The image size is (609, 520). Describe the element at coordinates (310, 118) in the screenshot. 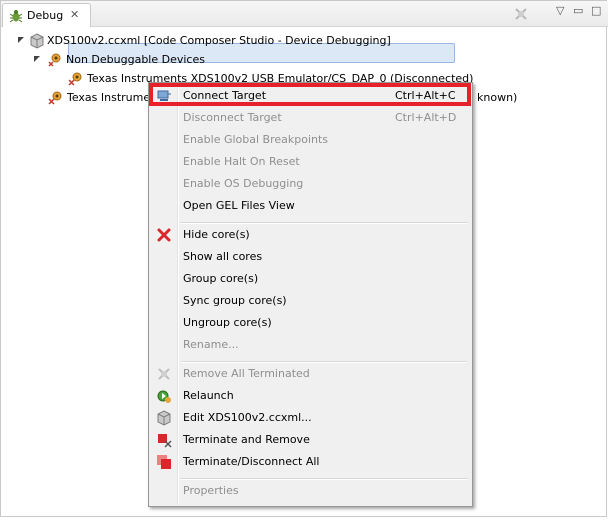

I see `menu-item-disconnect-target: Disconnect Target Ctrl+Alt+D` at that location.